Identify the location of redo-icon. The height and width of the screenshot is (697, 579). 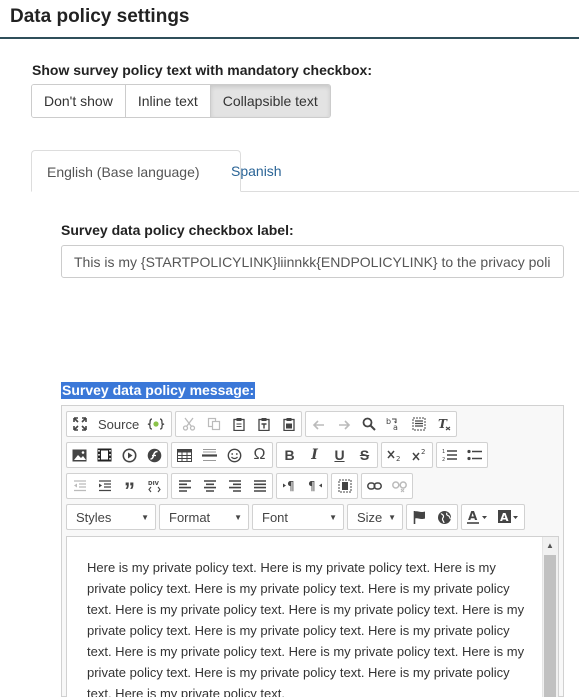
(343, 424).